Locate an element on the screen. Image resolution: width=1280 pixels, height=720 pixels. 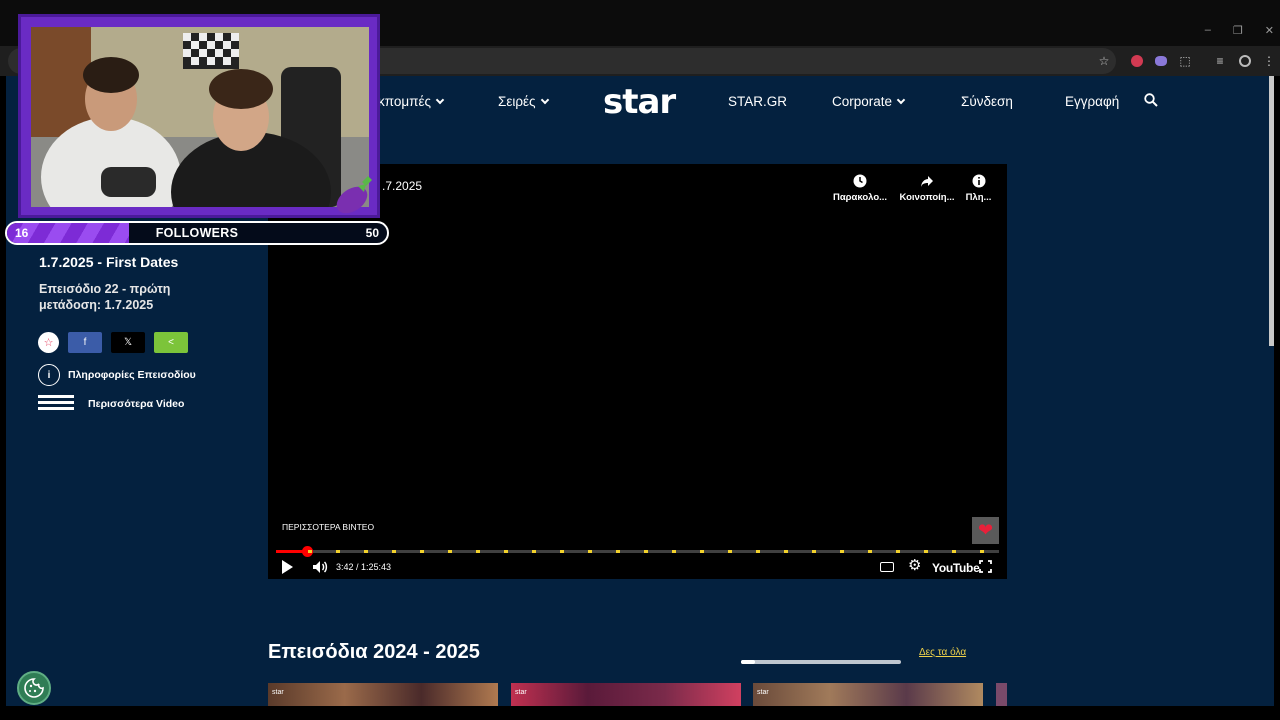
bookmark-star-icon: ☆ is located at coordinates (1104, 61).